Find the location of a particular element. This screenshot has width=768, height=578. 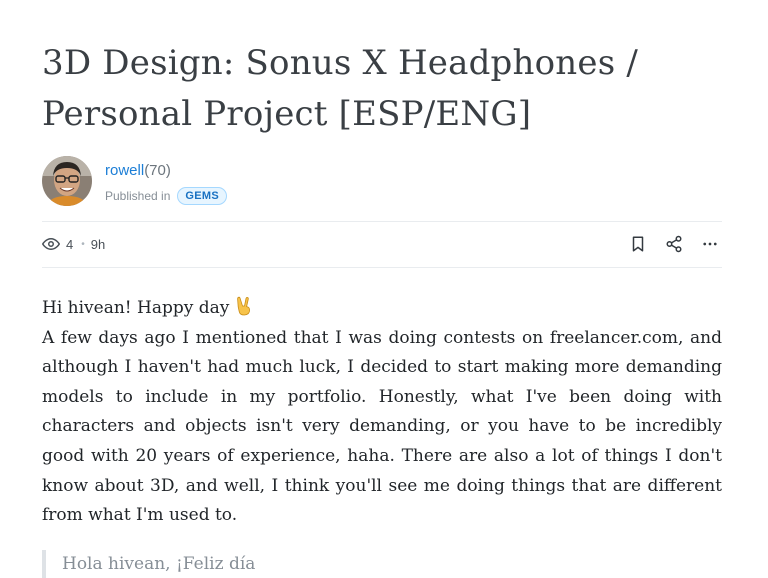

eye-icon is located at coordinates (51, 244).